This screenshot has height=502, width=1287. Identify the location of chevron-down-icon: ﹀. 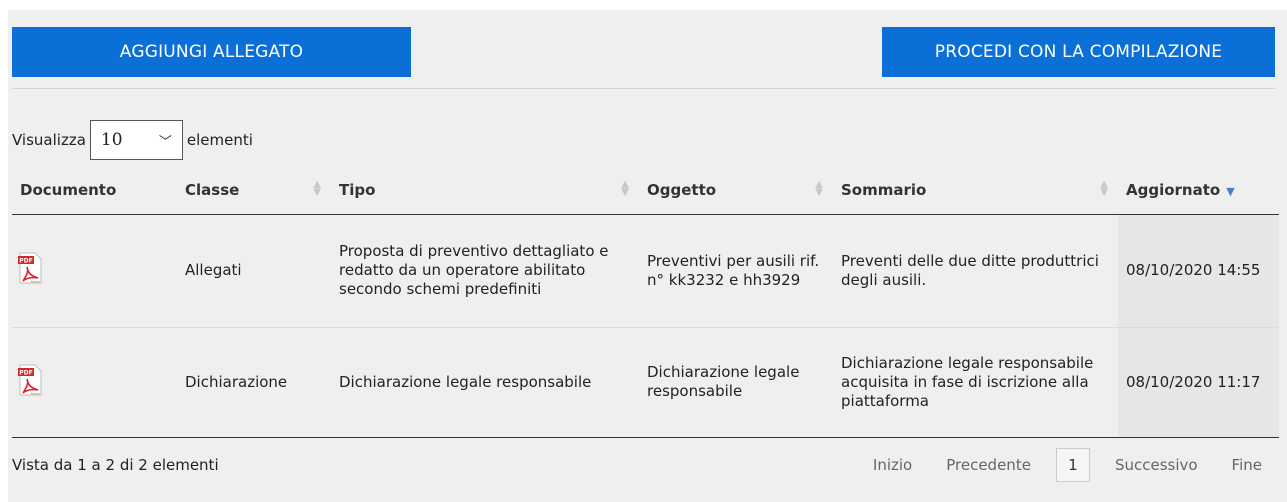
(165, 142).